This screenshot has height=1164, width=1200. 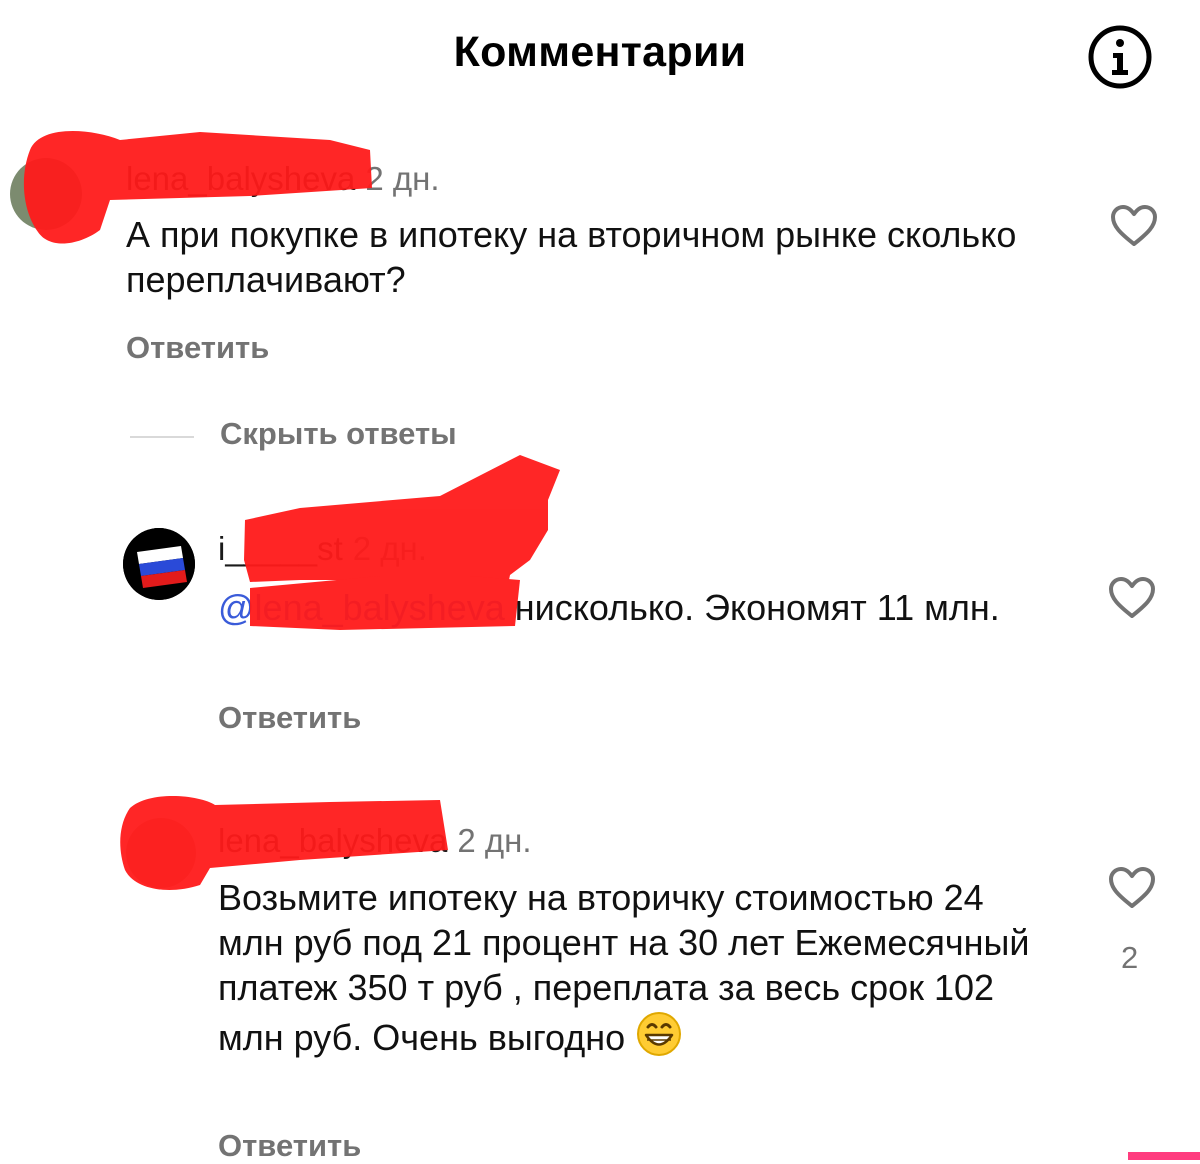 What do you see at coordinates (1164, 1156) in the screenshot?
I see `scroll-indicator` at bounding box center [1164, 1156].